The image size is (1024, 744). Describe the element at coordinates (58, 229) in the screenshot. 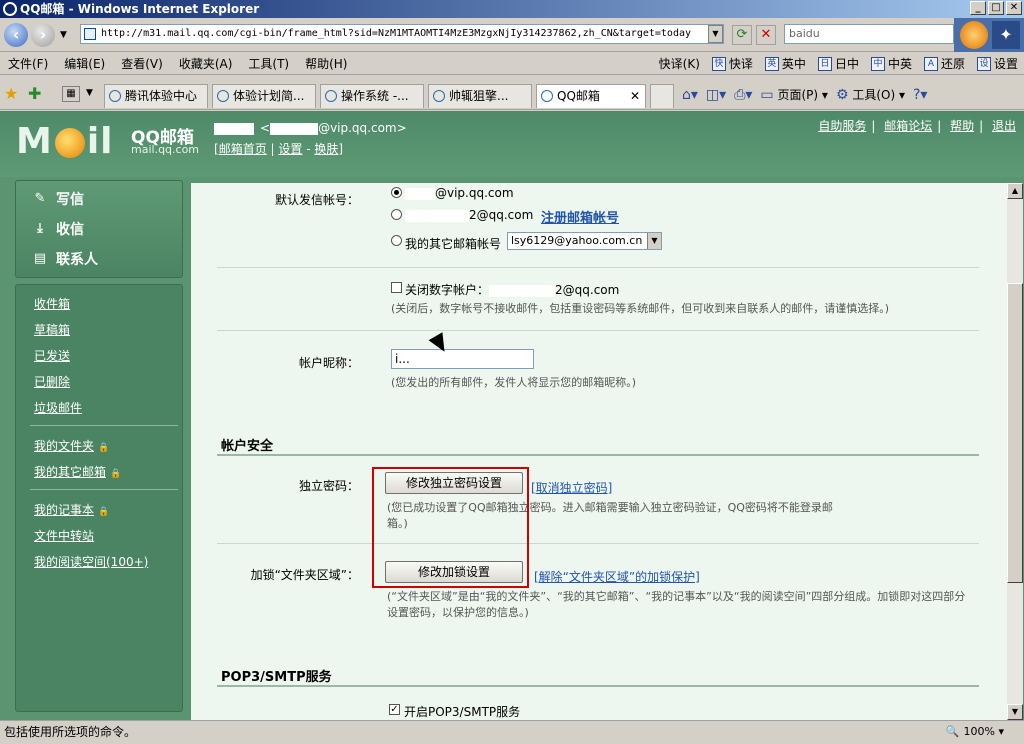

I see `receive-button: ⤓ 收信` at that location.